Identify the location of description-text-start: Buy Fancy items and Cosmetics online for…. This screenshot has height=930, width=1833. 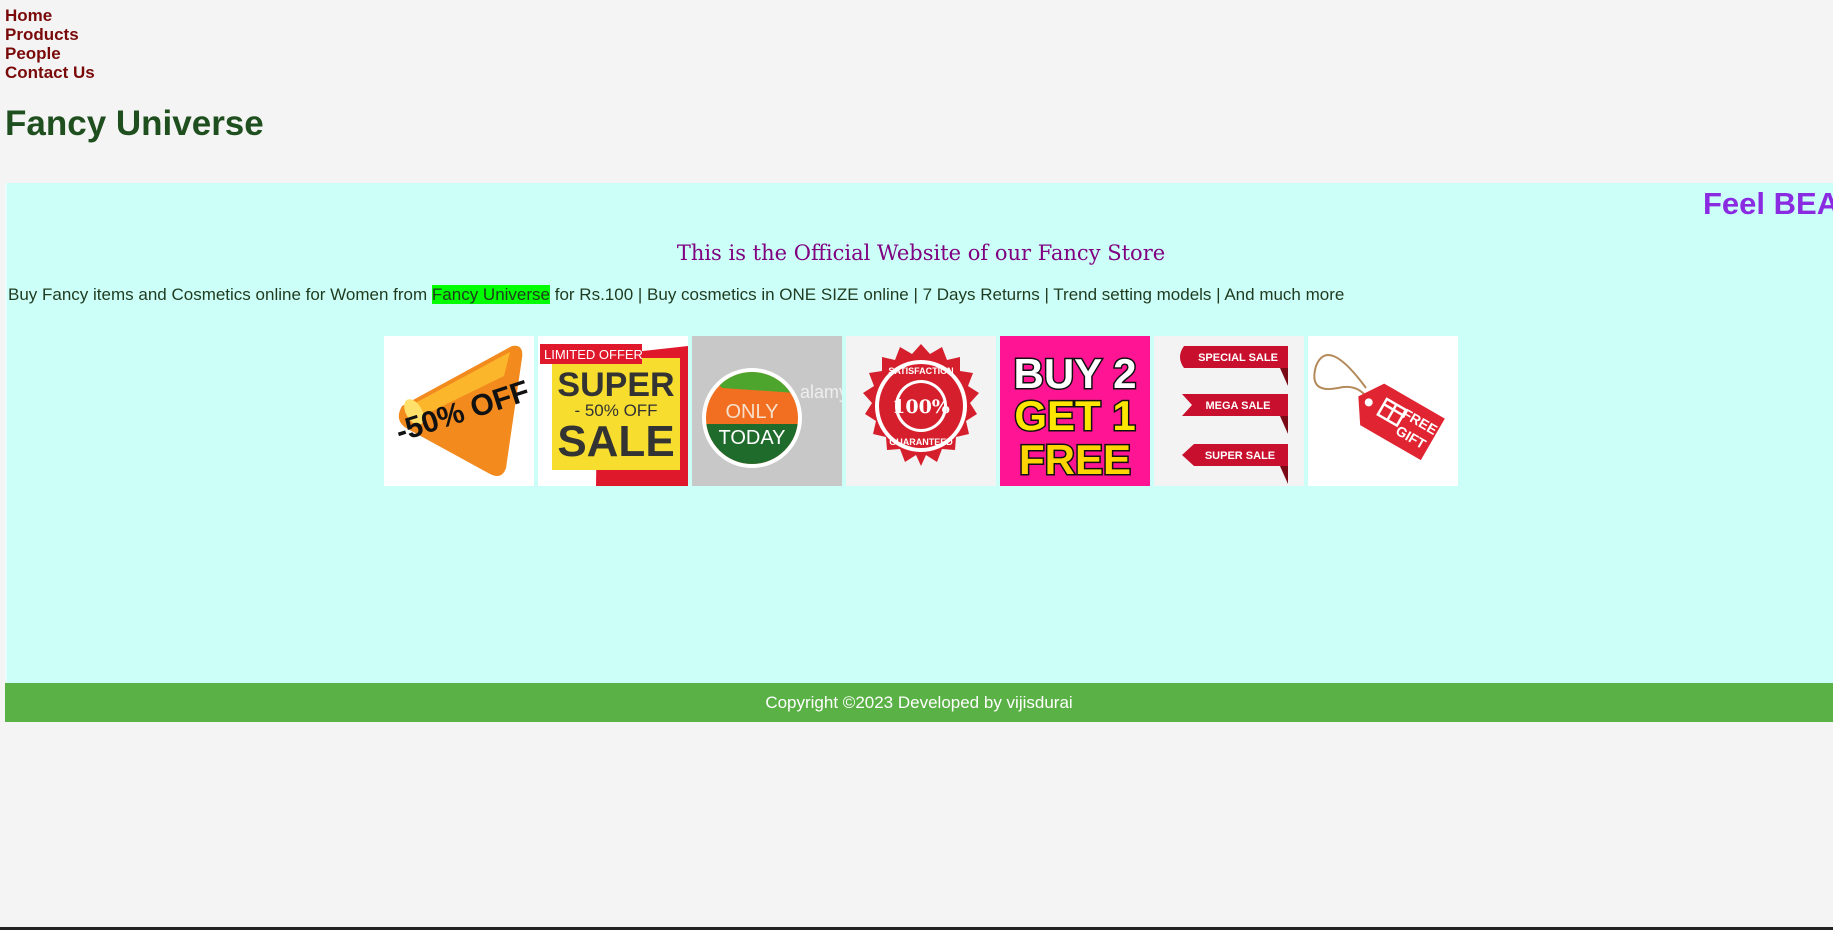
(220, 294).